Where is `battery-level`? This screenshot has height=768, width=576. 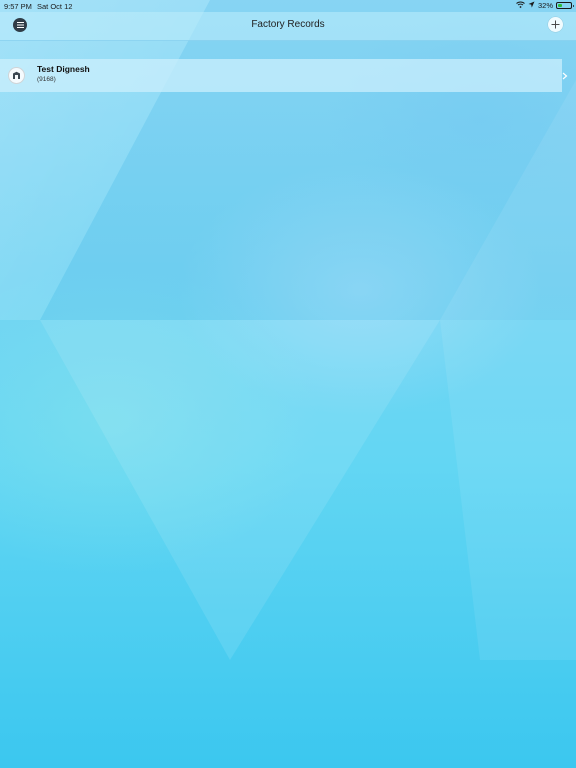 battery-level is located at coordinates (560, 5).